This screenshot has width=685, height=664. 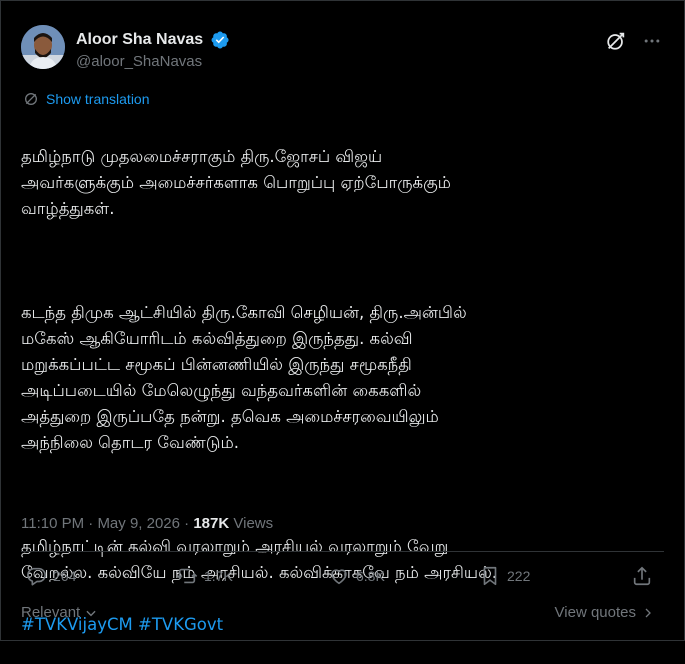 I want to click on reply-button: 264, so click(x=50, y=576).